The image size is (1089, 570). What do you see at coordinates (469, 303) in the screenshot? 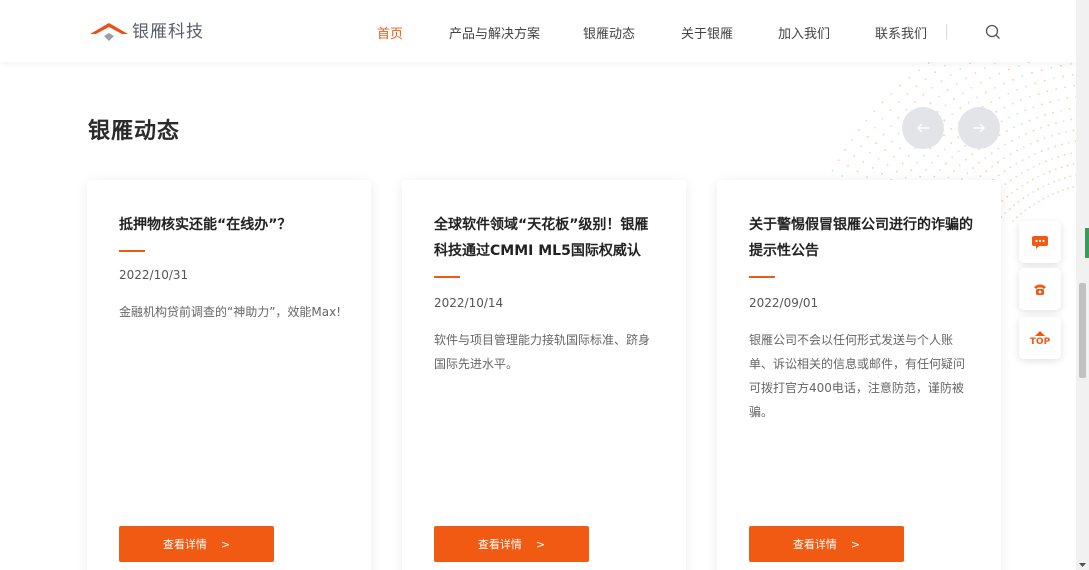
I see `news-card-date: 2022/10/14` at bounding box center [469, 303].